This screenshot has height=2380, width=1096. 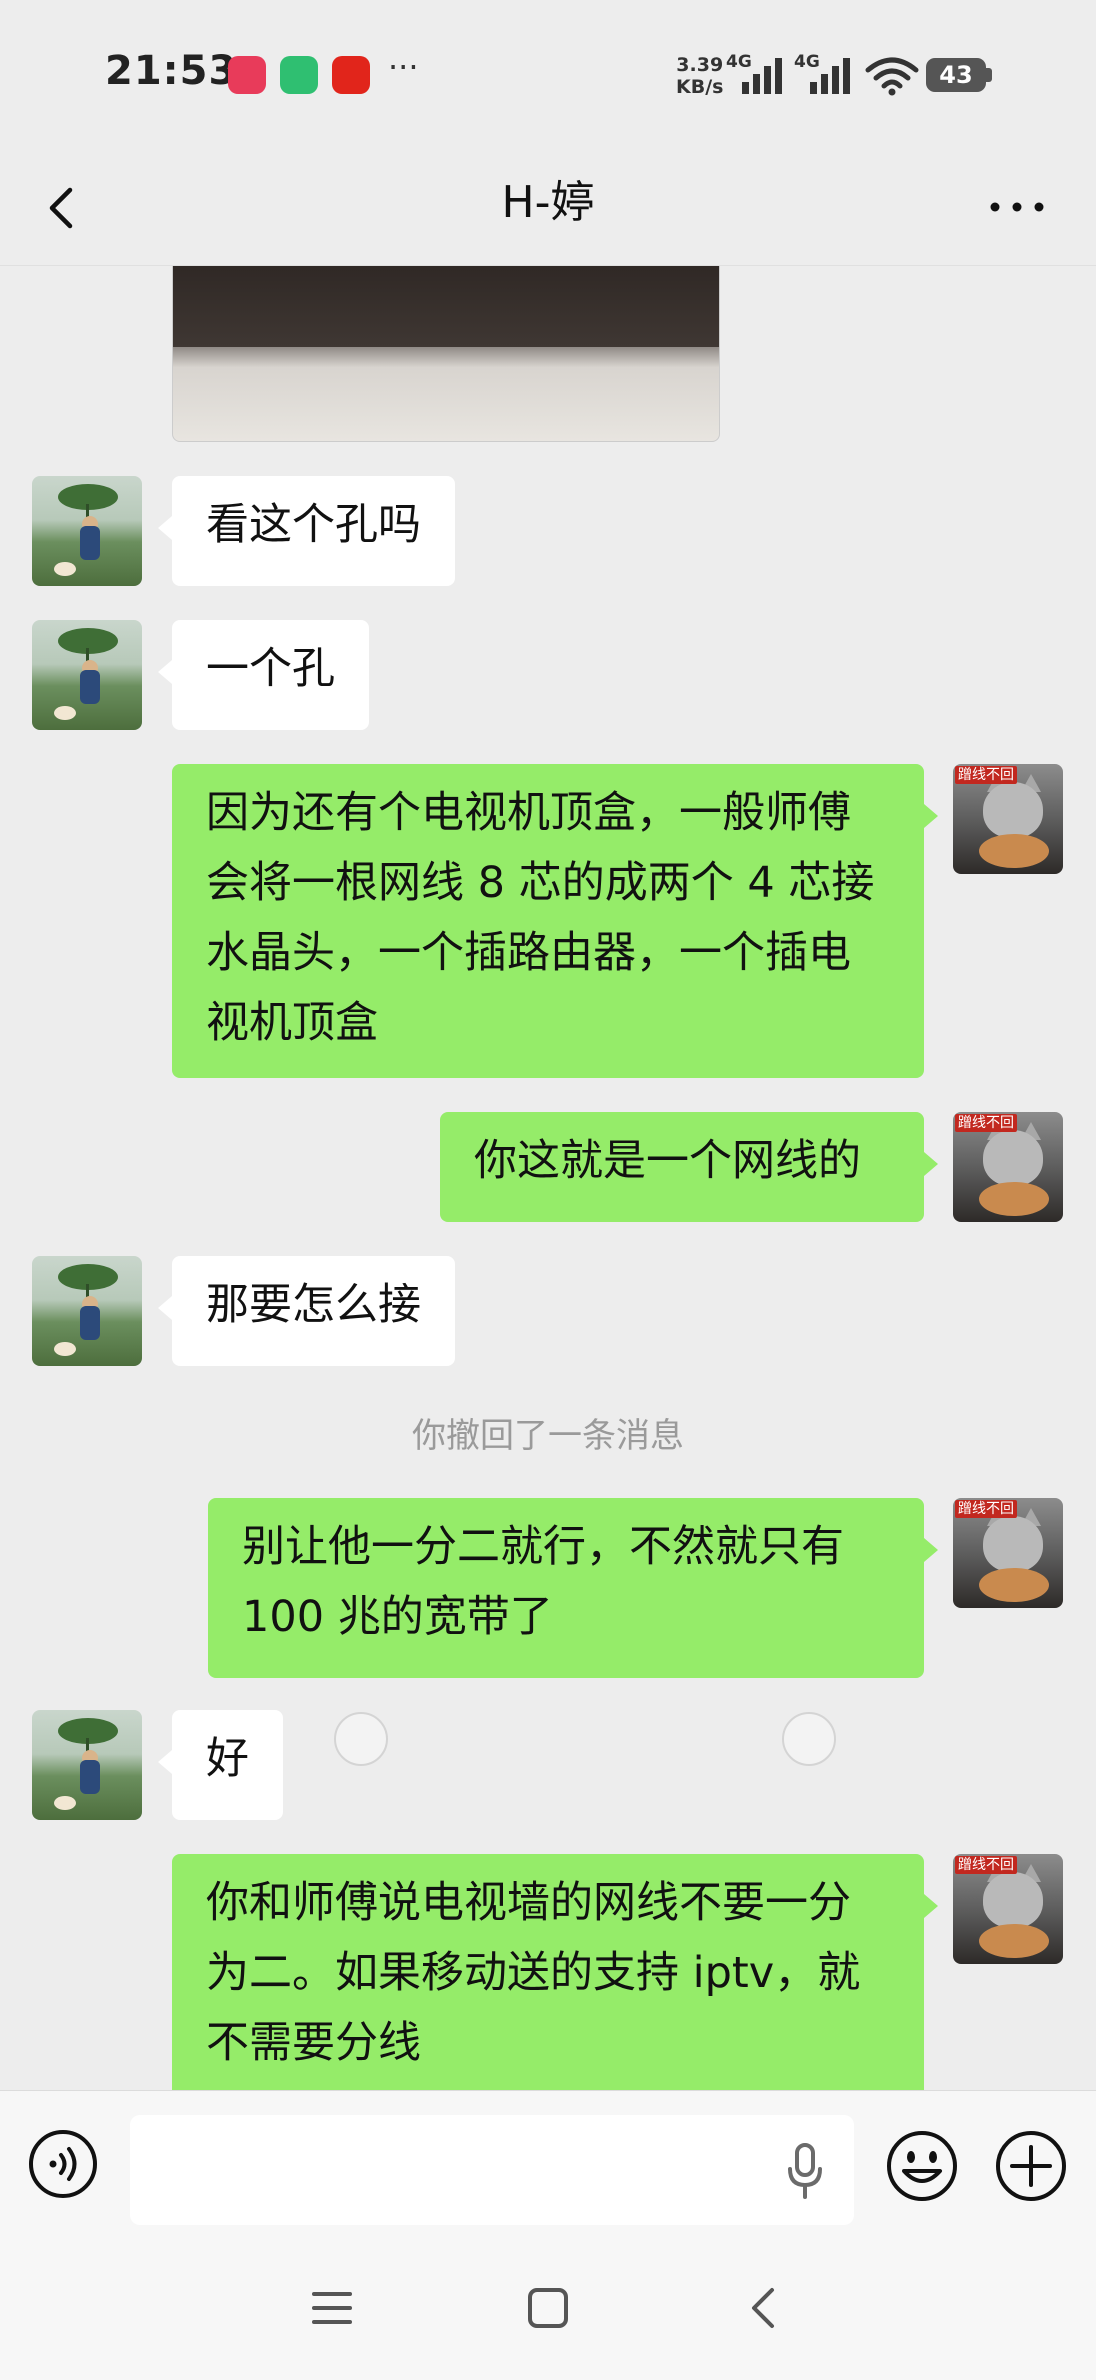 I want to click on more-actions-button, so click(x=1031, y=2166).